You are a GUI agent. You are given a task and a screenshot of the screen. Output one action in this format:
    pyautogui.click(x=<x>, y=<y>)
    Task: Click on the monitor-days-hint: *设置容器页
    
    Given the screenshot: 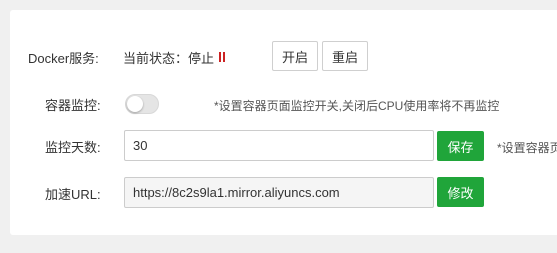 What is the action you would take?
    pyautogui.click(x=527, y=148)
    